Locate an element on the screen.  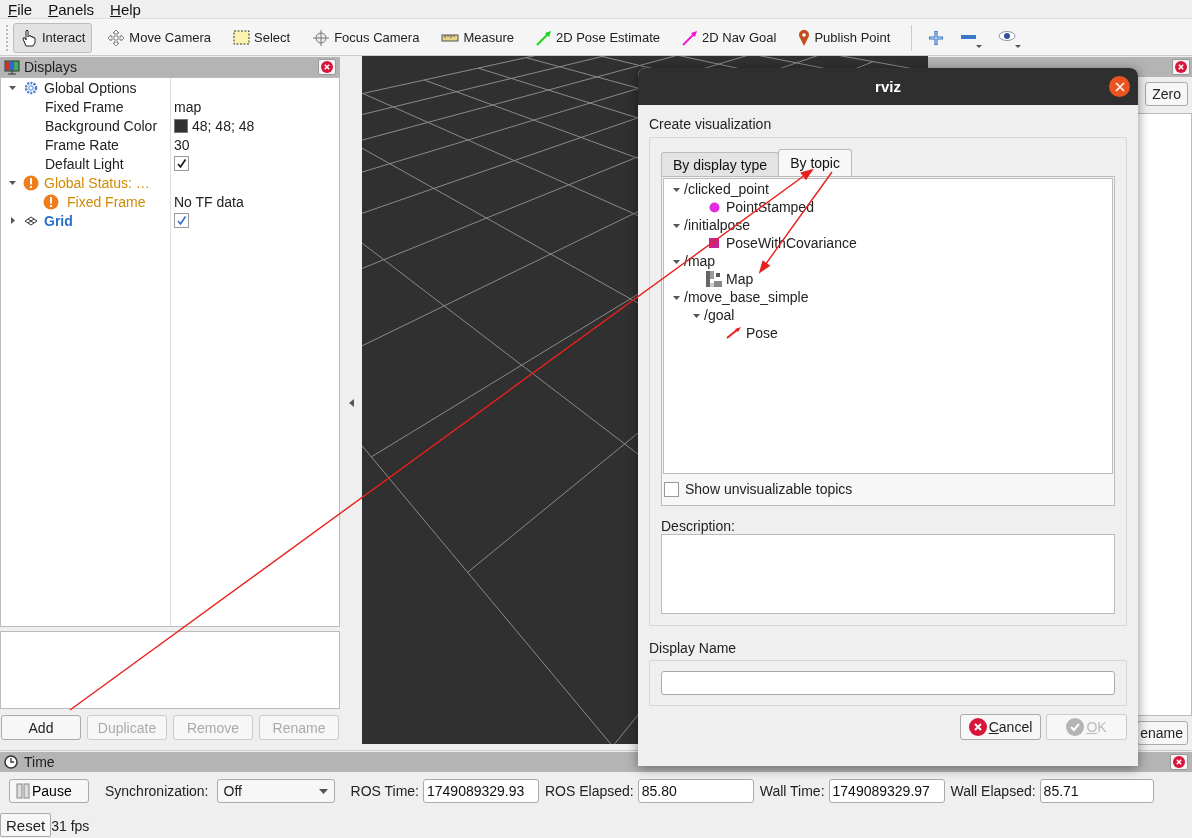
time-field: 1749089329.93 is located at coordinates (481, 791).